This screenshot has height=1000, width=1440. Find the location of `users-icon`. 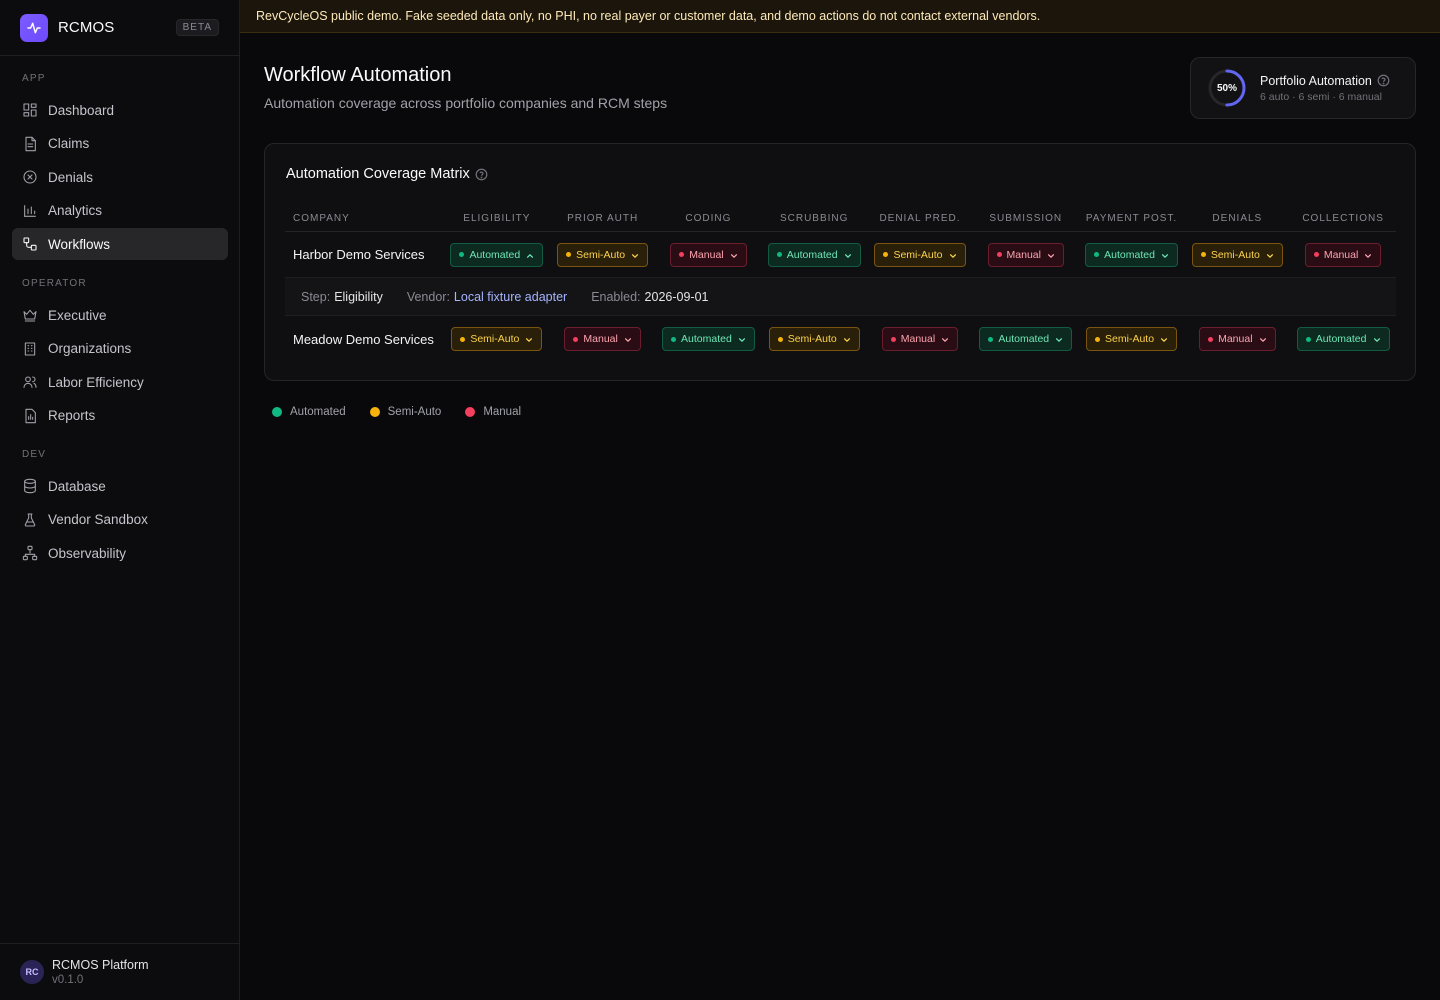

users-icon is located at coordinates (30, 382).